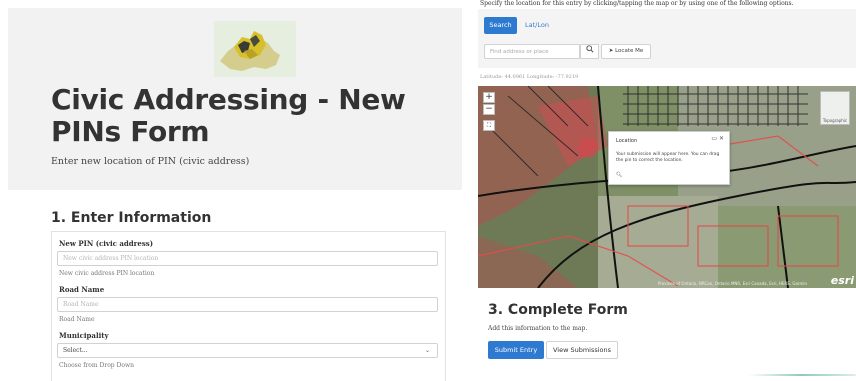 The width and height of the screenshot is (856, 381). Describe the element at coordinates (516, 350) in the screenshot. I see `submit-entry-button: Submit Entry` at that location.